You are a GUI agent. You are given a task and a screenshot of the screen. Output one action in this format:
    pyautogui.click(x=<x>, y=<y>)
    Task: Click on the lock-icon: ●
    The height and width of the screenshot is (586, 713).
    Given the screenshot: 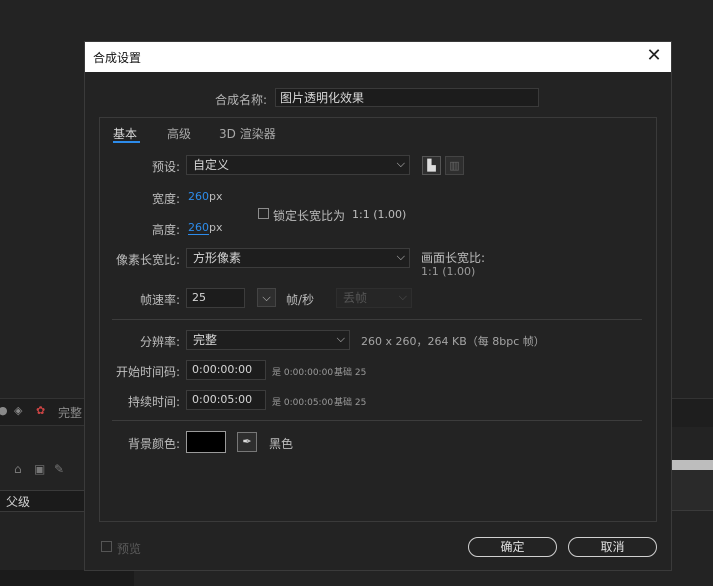 What is the action you would take?
    pyautogui.click(x=4, y=410)
    